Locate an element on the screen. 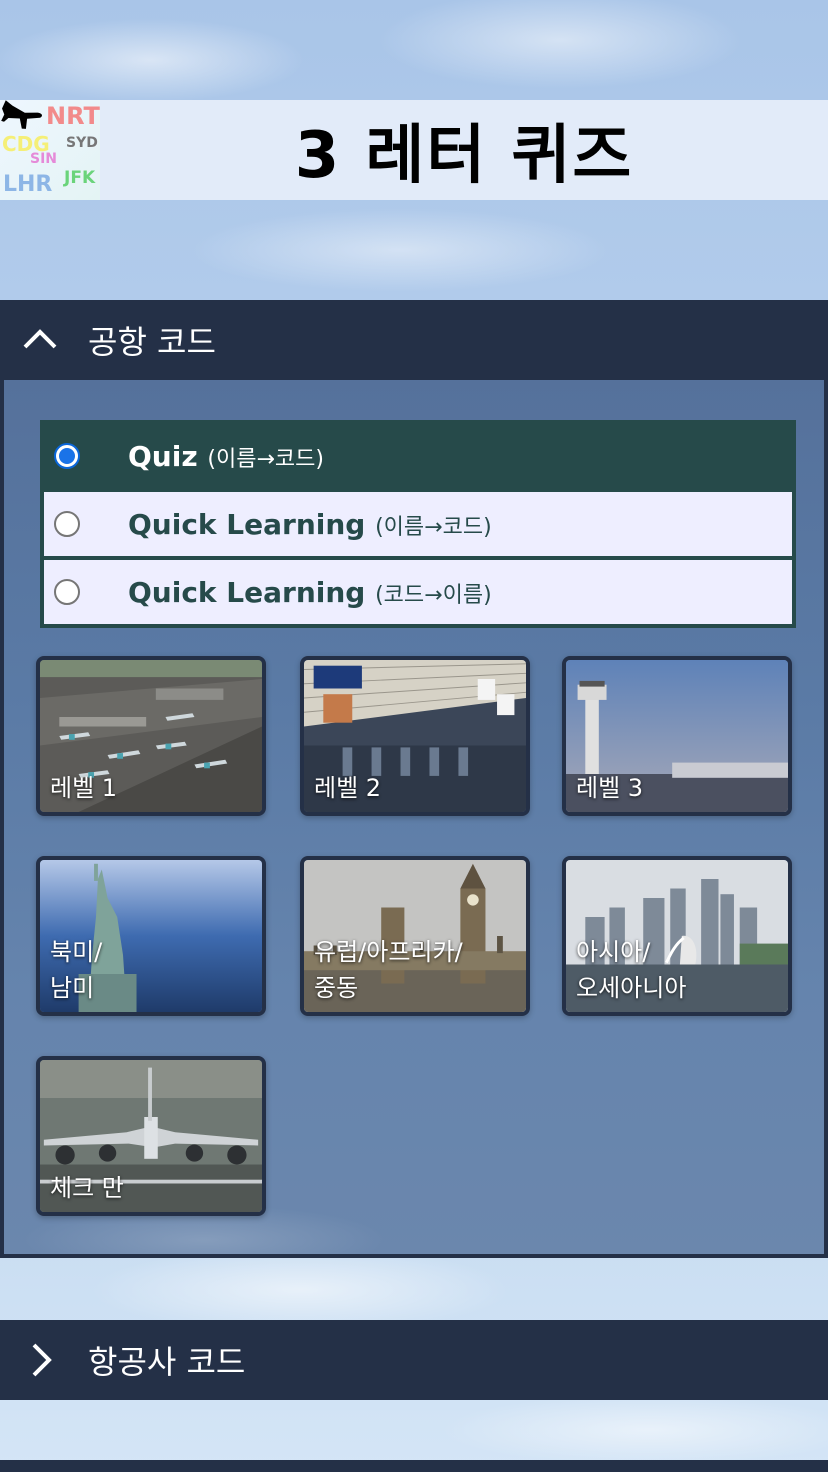  tile-level-3: 레벨 3 is located at coordinates (677, 736).